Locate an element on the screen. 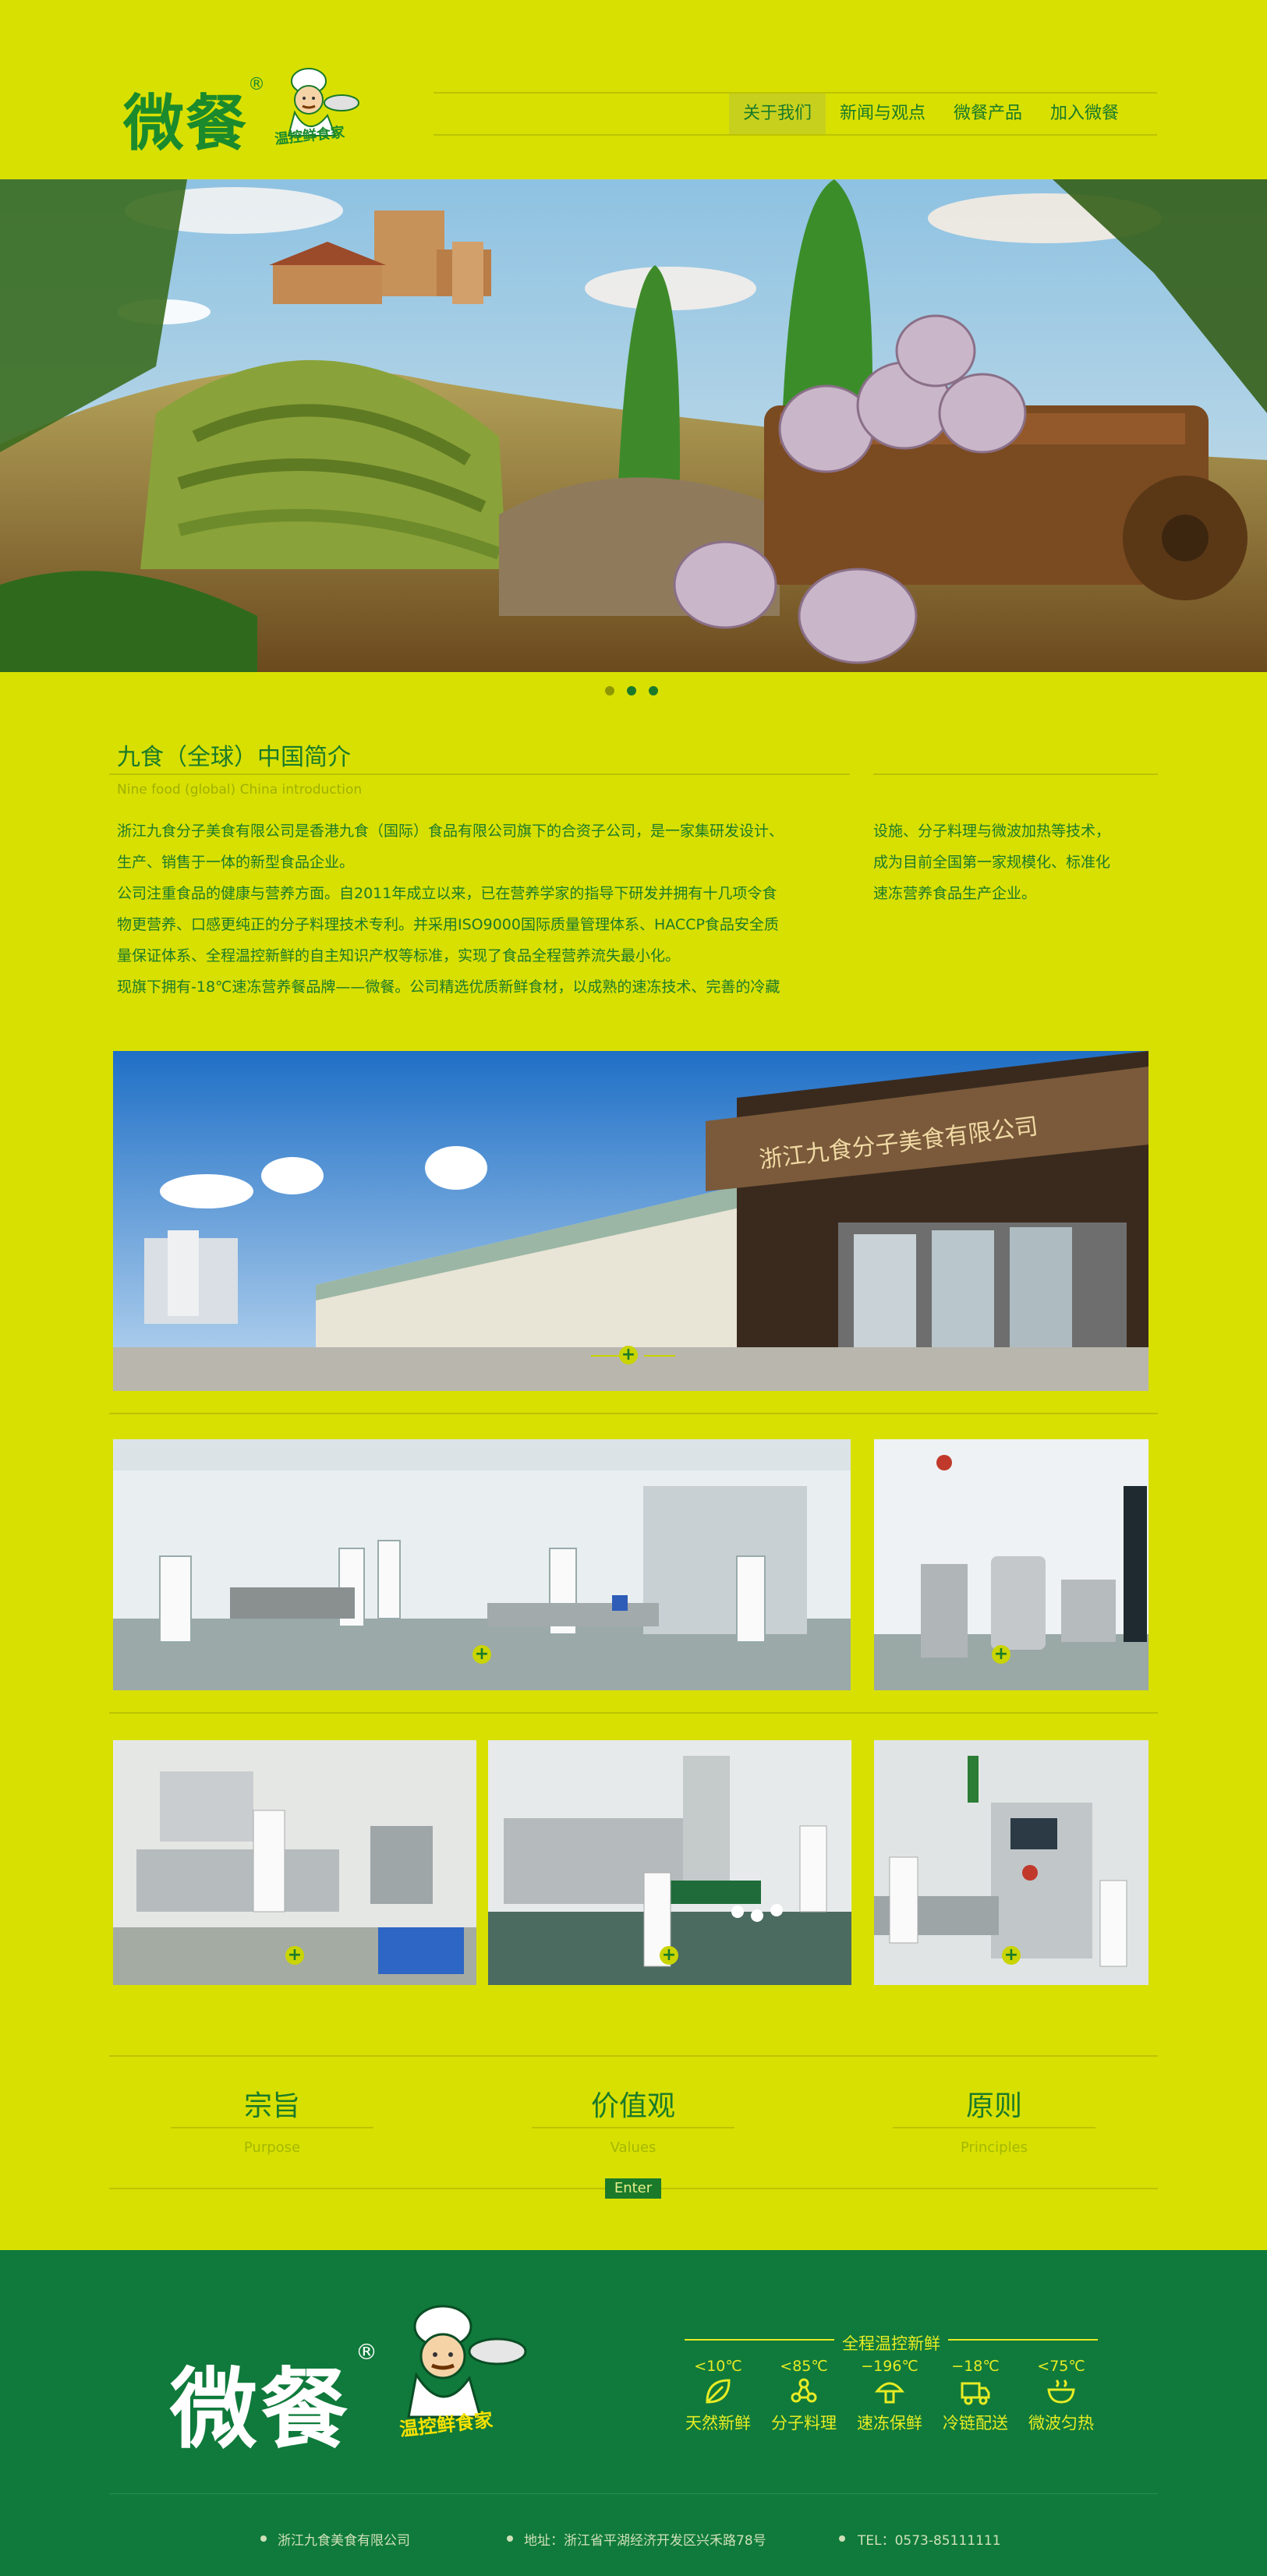  temp-col-molecular: <85℃ 分子料理 is located at coordinates (804, 2396).